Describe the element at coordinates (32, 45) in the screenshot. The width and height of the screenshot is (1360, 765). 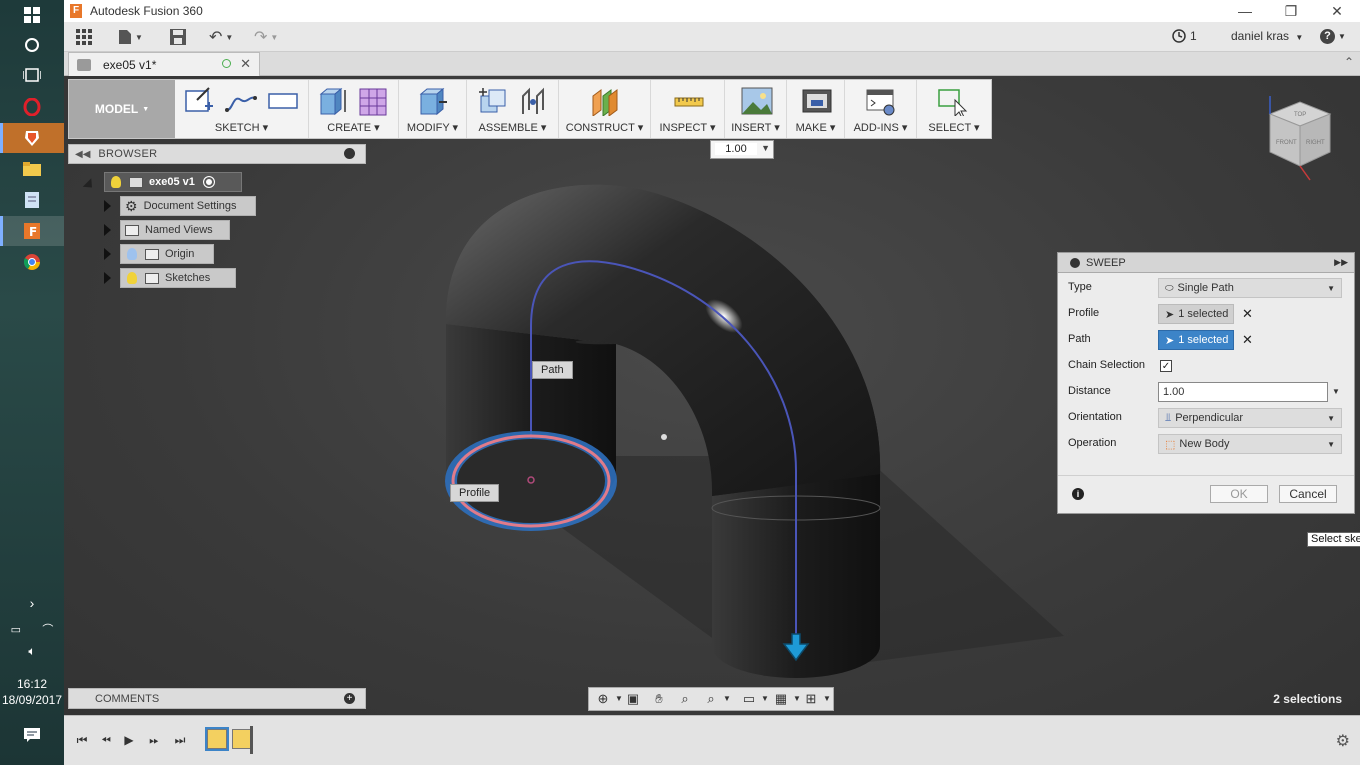
I see `cortana-button` at that location.